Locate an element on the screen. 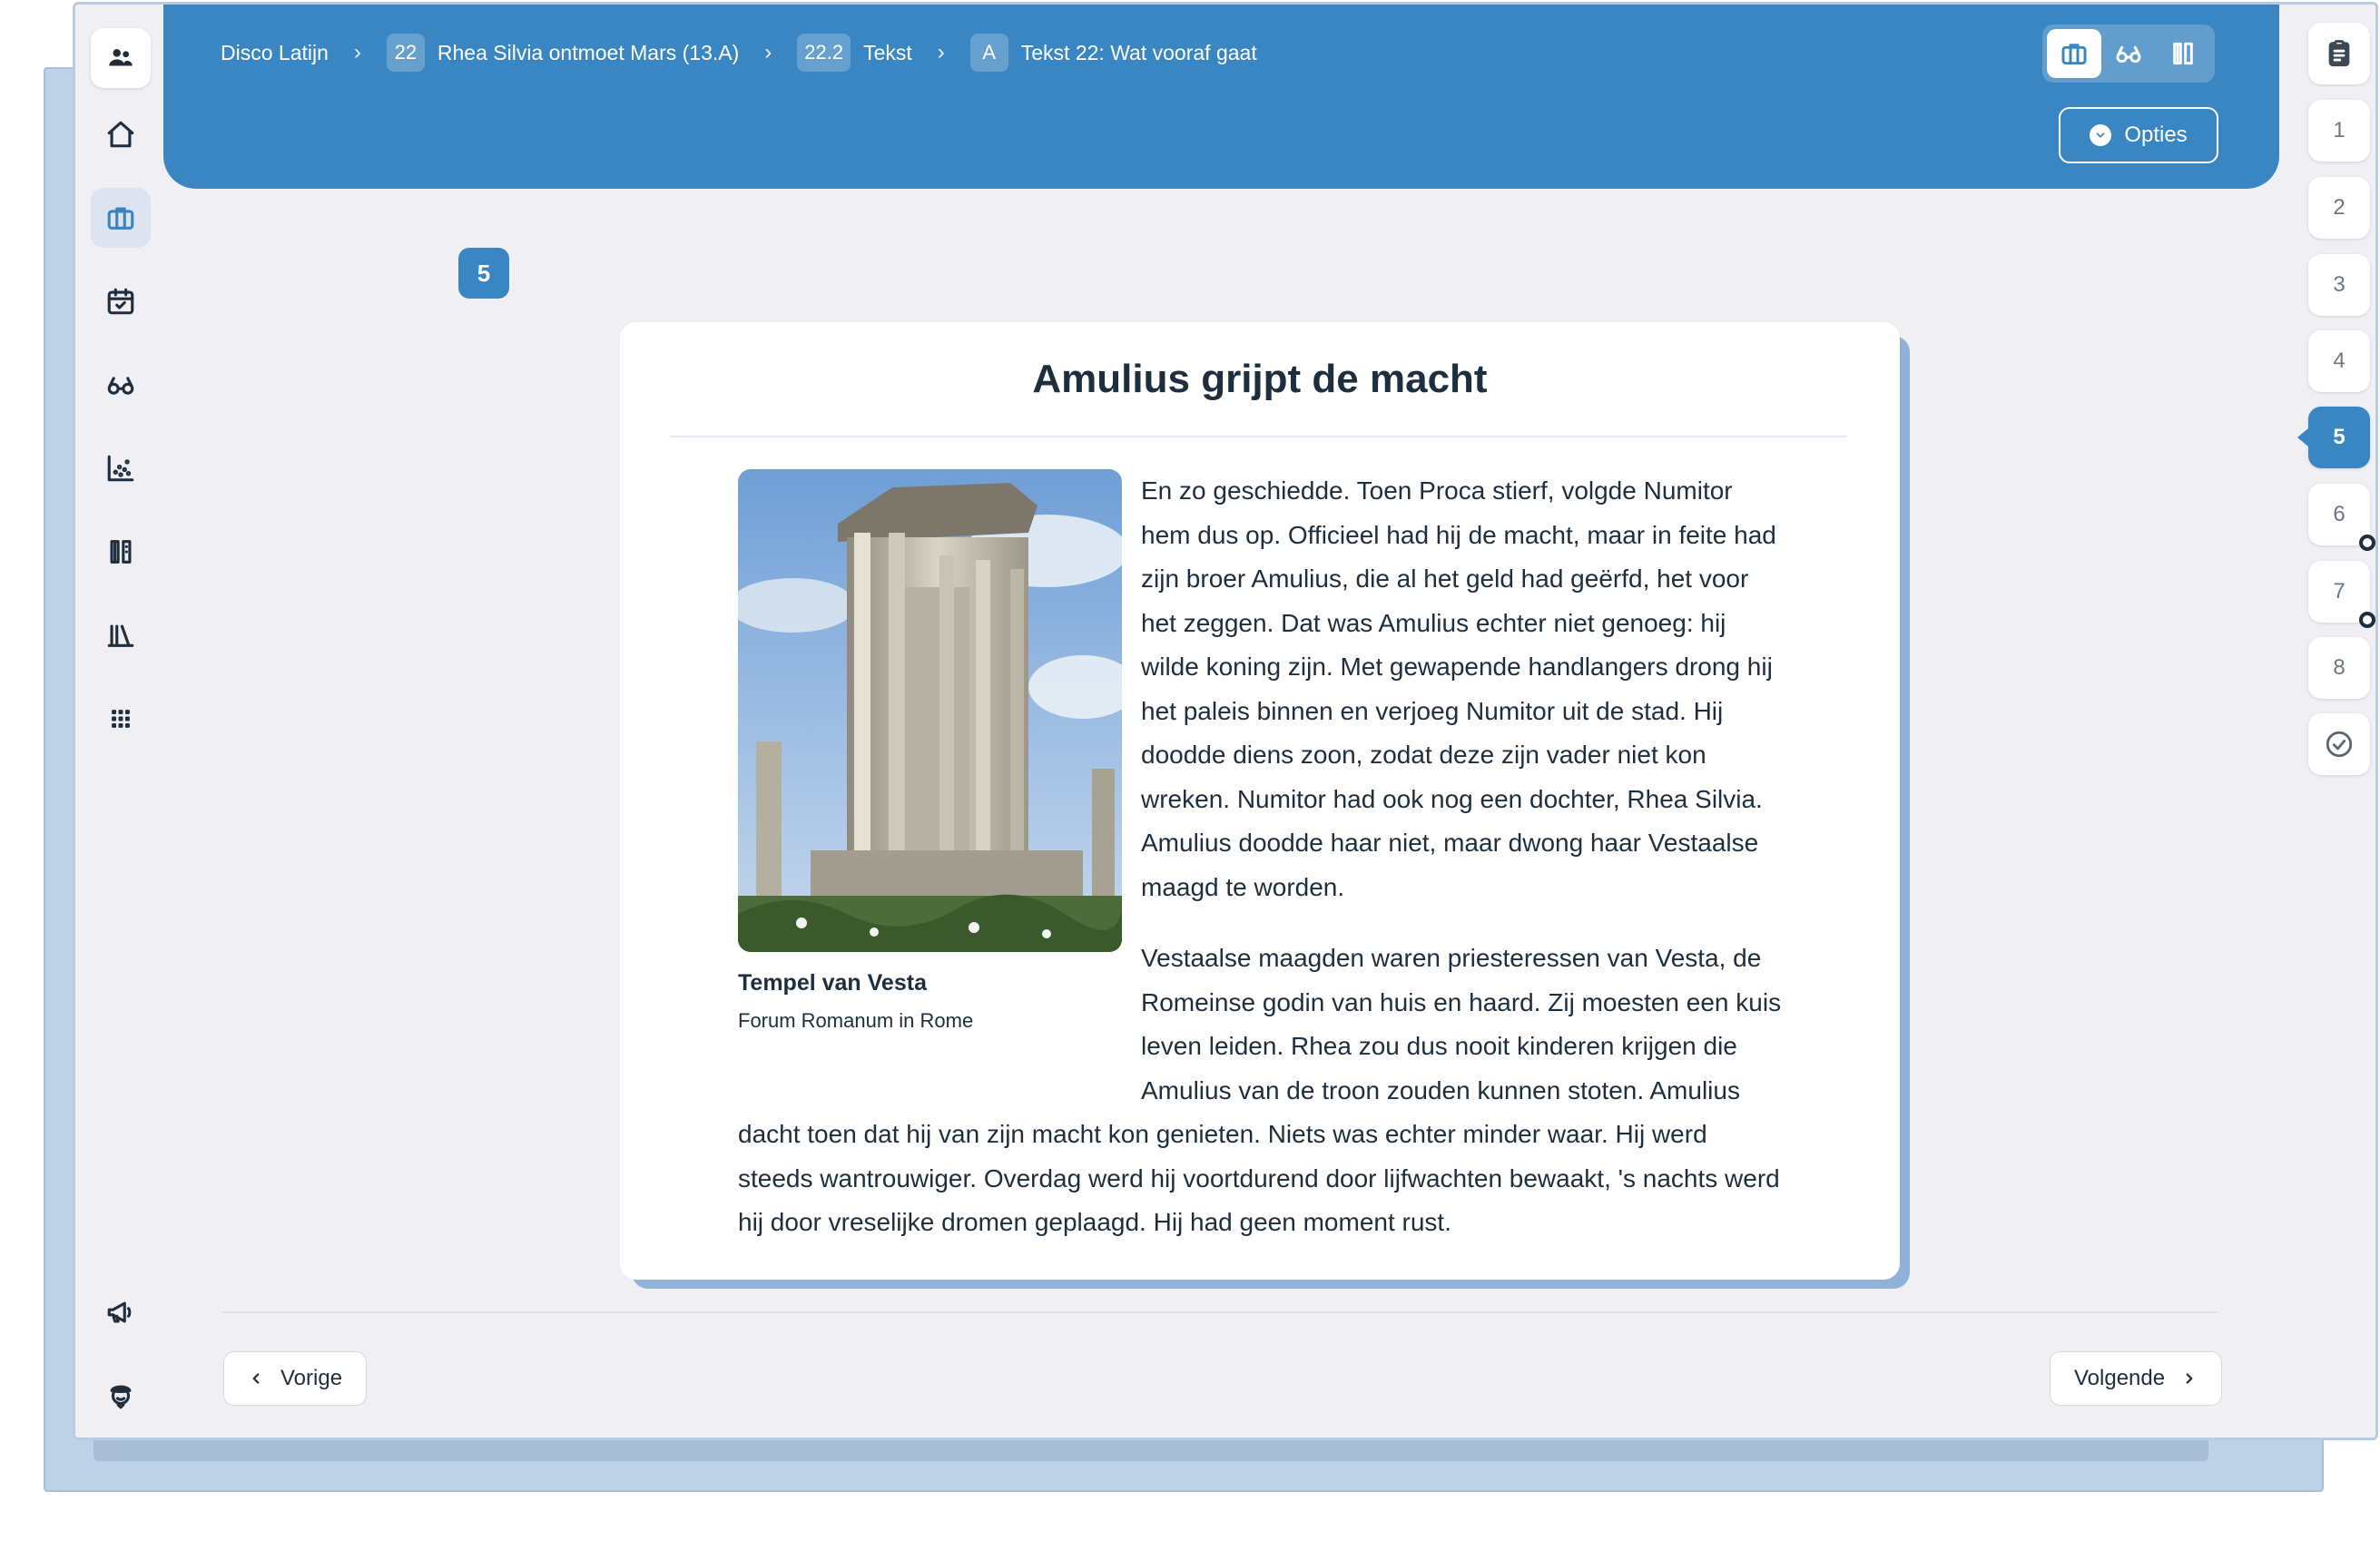 The width and height of the screenshot is (2380, 1541). clipboard-icon is located at coordinates (2339, 53).